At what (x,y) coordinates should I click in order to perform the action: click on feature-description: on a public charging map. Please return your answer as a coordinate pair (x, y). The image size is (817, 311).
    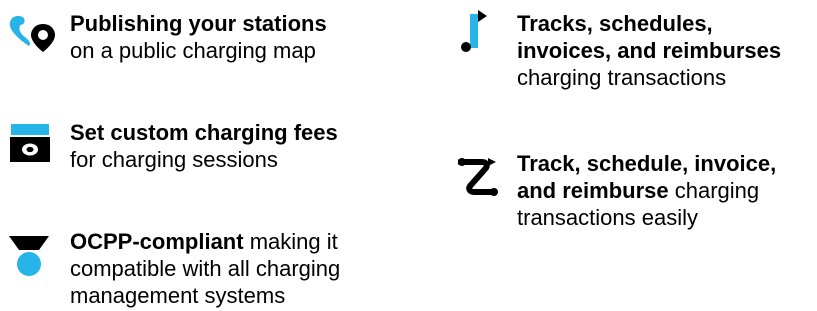
    Looking at the image, I should click on (193, 50).